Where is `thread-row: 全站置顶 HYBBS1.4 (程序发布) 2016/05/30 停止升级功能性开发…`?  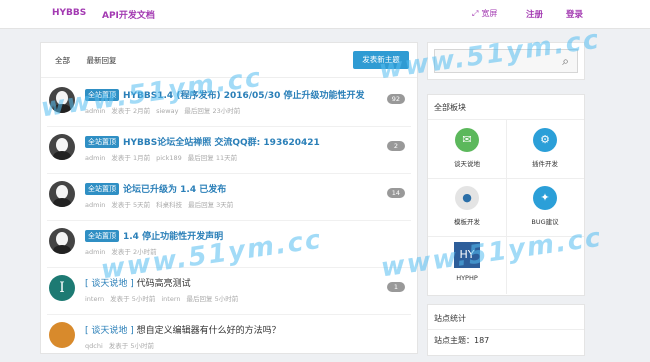 thread-row: 全站置顶 HYBBS1.4 (程序发布) 2016/05/30 停止升级功能性开发… is located at coordinates (229, 104).